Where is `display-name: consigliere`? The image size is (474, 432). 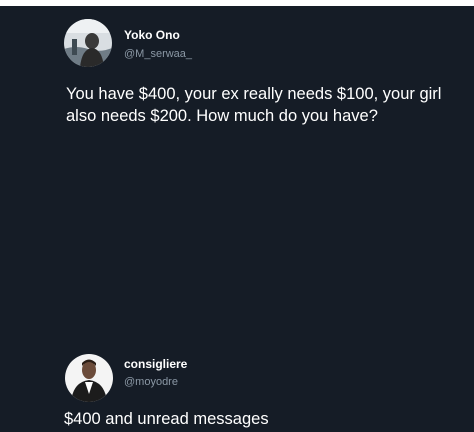 display-name: consigliere is located at coordinates (155, 364).